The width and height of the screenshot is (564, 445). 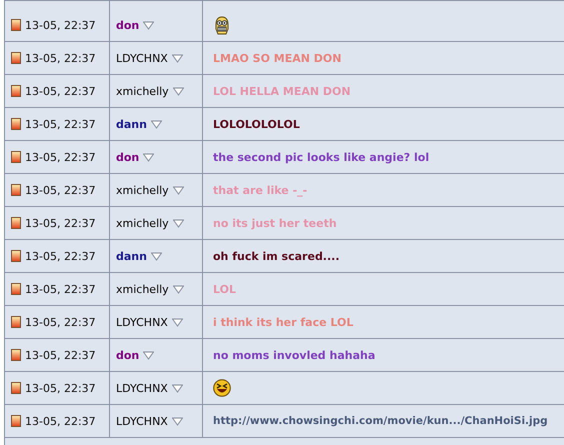 I want to click on image-link: http://www.chowsingchi.com/movie/kun.../ChanHoiSi.jpg, so click(x=380, y=421).